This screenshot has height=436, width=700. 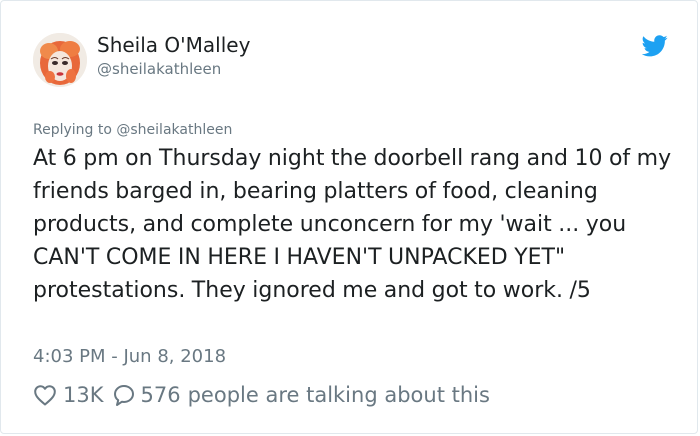 I want to click on avatar-portrait-icon, so click(x=60, y=60).